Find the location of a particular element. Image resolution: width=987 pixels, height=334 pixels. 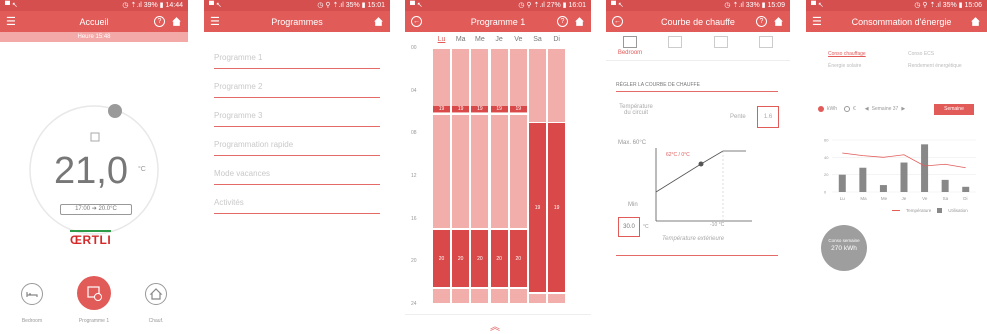

bed-icon is located at coordinates (32, 294).